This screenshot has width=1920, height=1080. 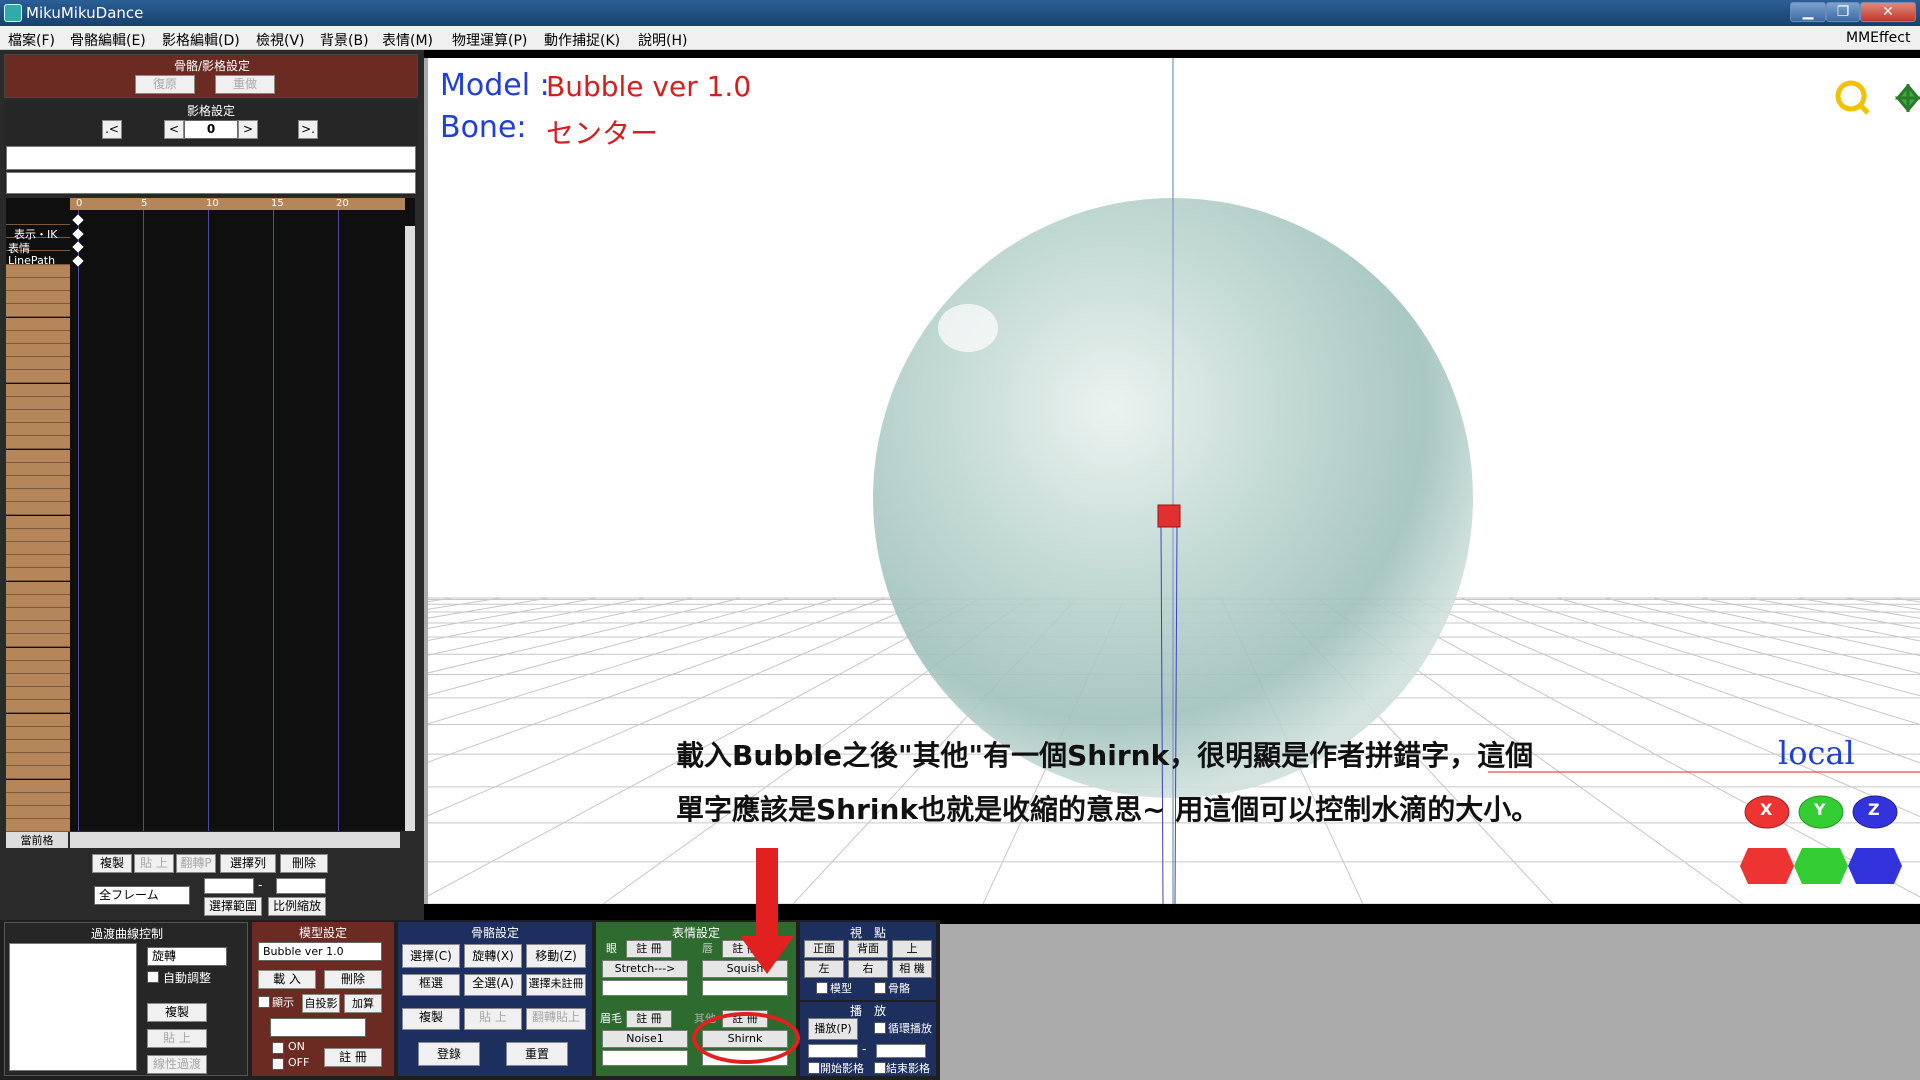 I want to click on top-view-button: 上, so click(x=912, y=949).